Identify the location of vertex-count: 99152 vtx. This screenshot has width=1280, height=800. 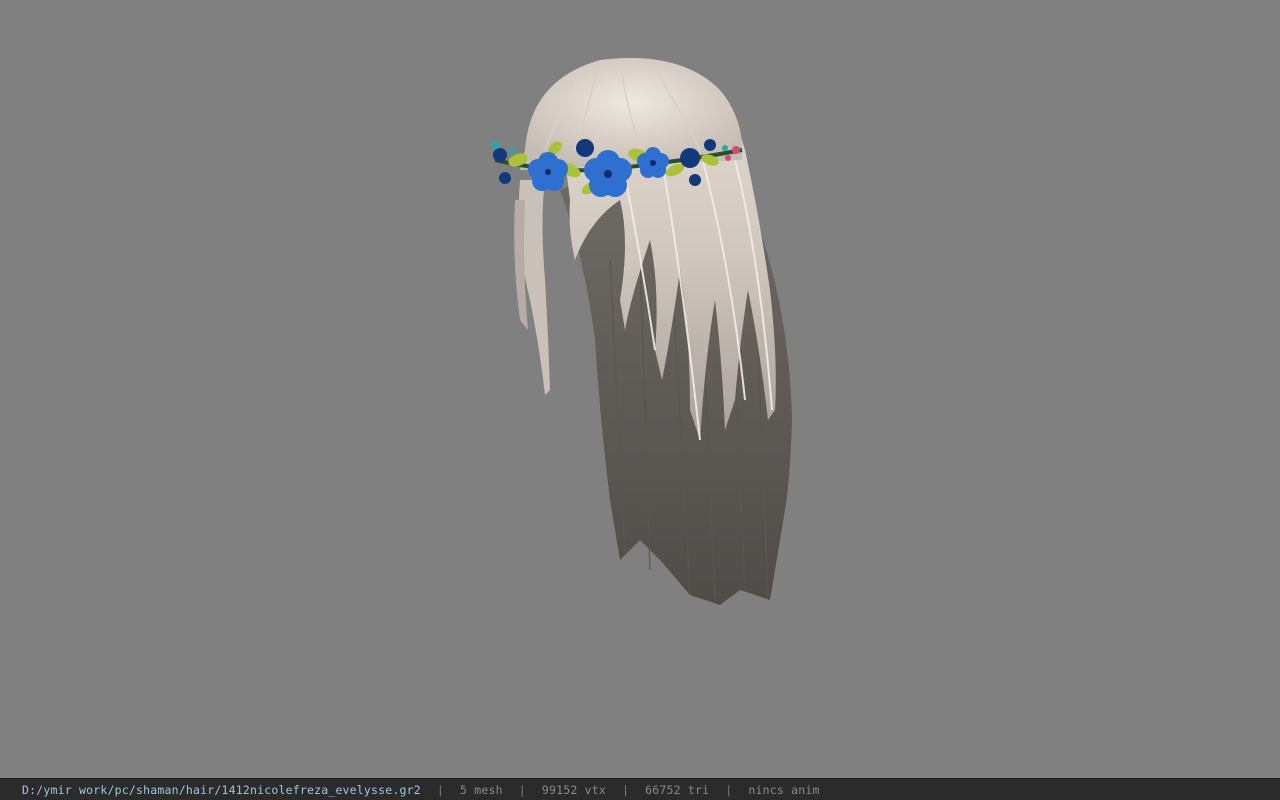
(574, 789).